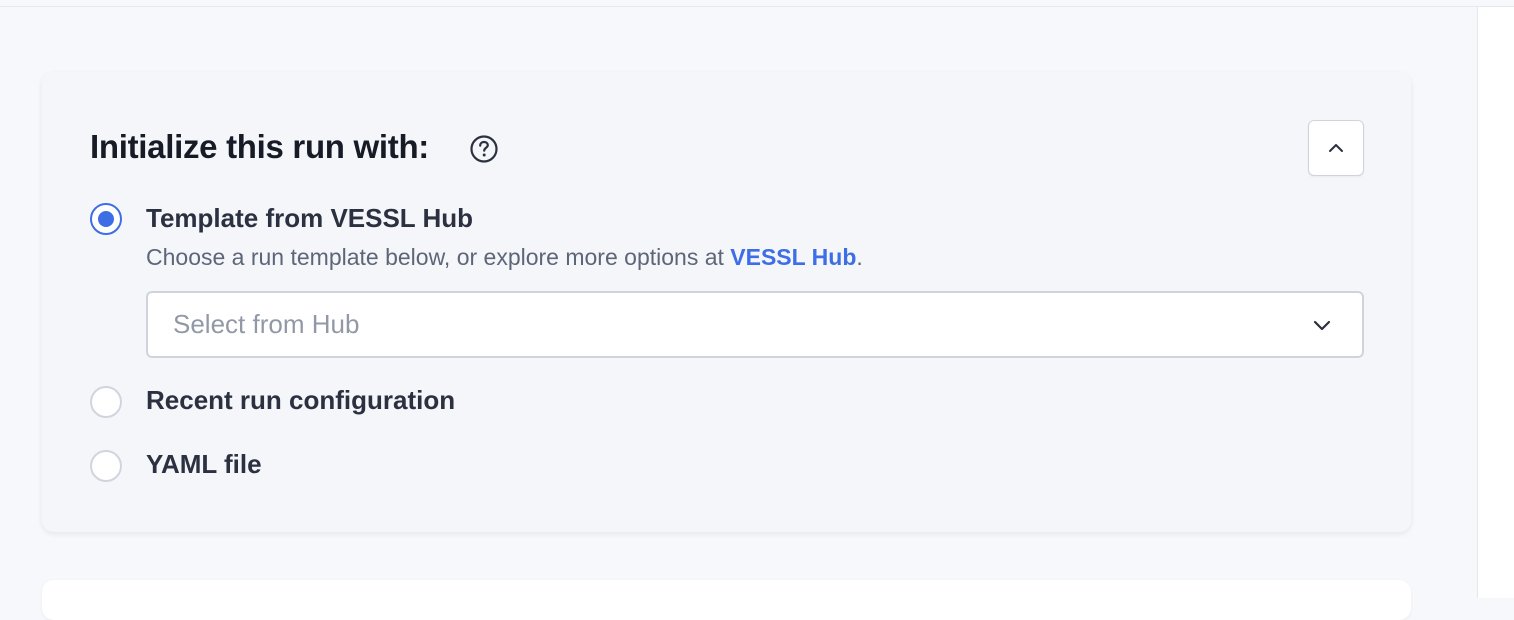  Describe the element at coordinates (484, 149) in the screenshot. I see `question-circle-icon` at that location.